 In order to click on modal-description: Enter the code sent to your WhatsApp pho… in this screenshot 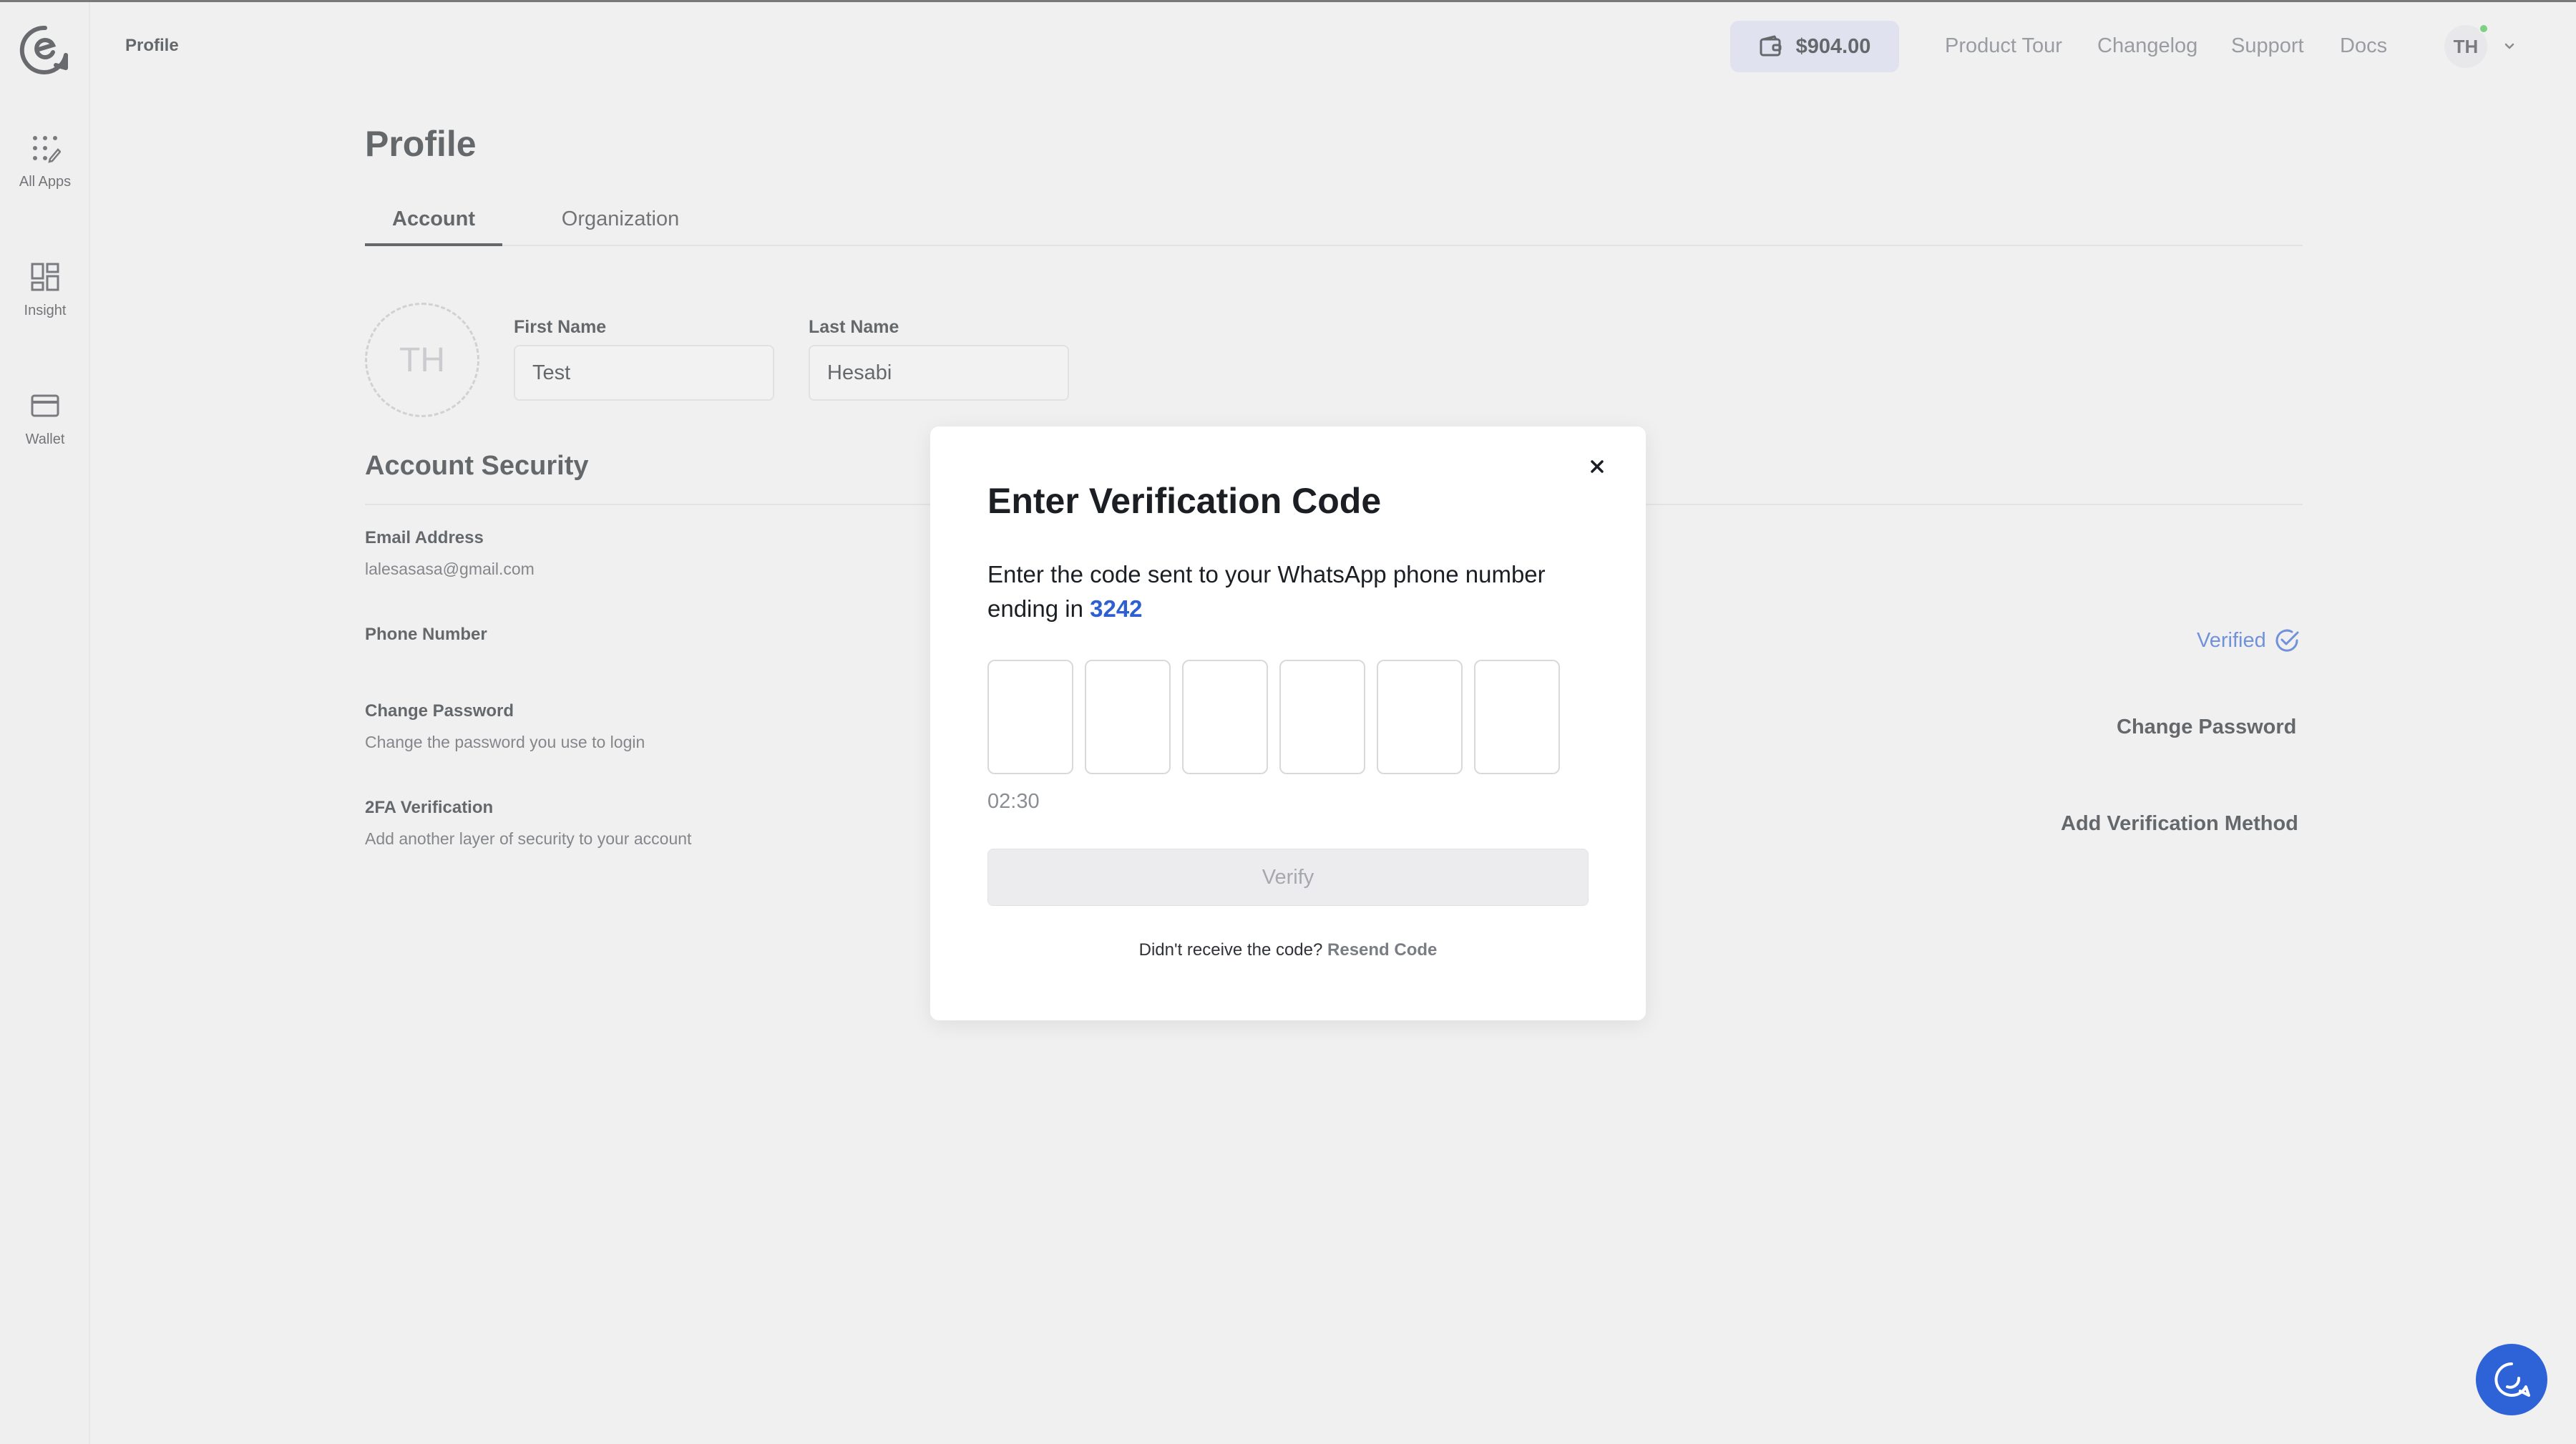, I will do `click(1295, 592)`.